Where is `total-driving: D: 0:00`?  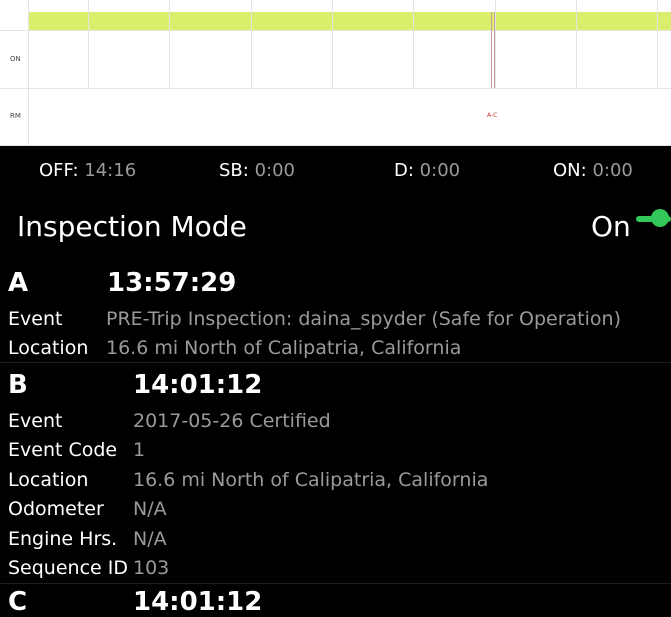 total-driving: D: 0:00 is located at coordinates (427, 170).